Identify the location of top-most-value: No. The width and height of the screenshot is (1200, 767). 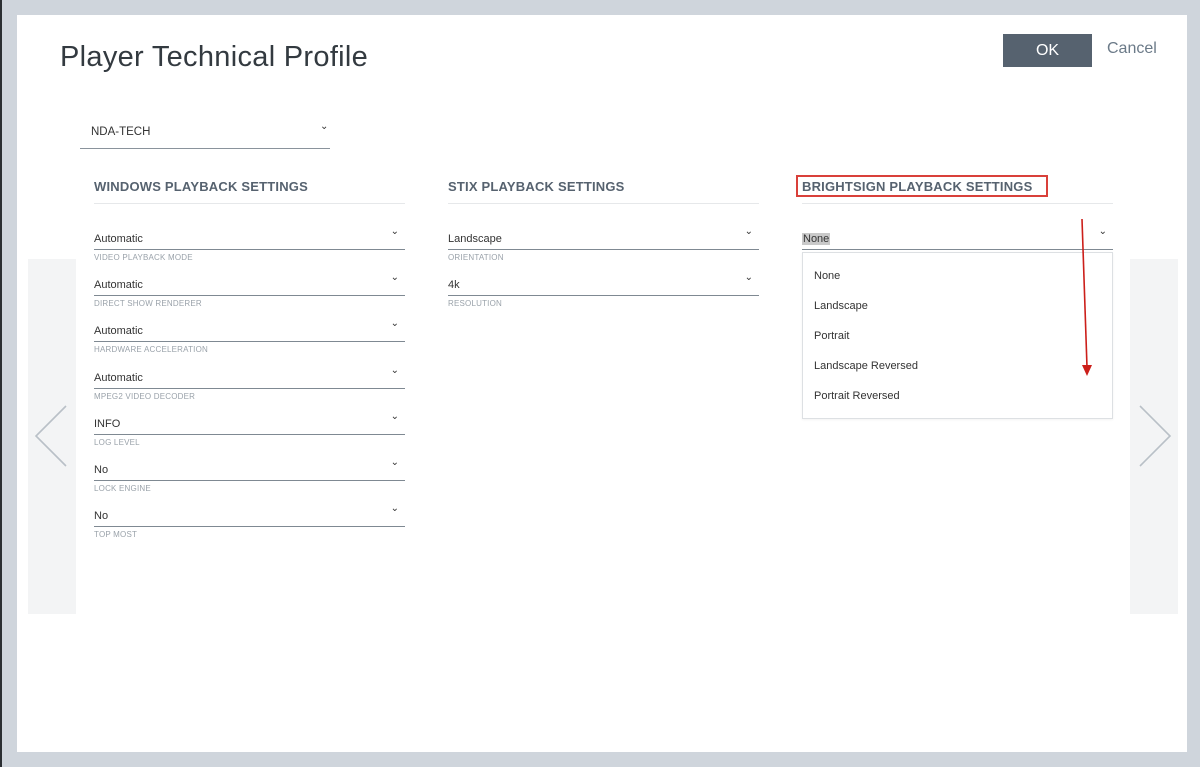
(101, 516).